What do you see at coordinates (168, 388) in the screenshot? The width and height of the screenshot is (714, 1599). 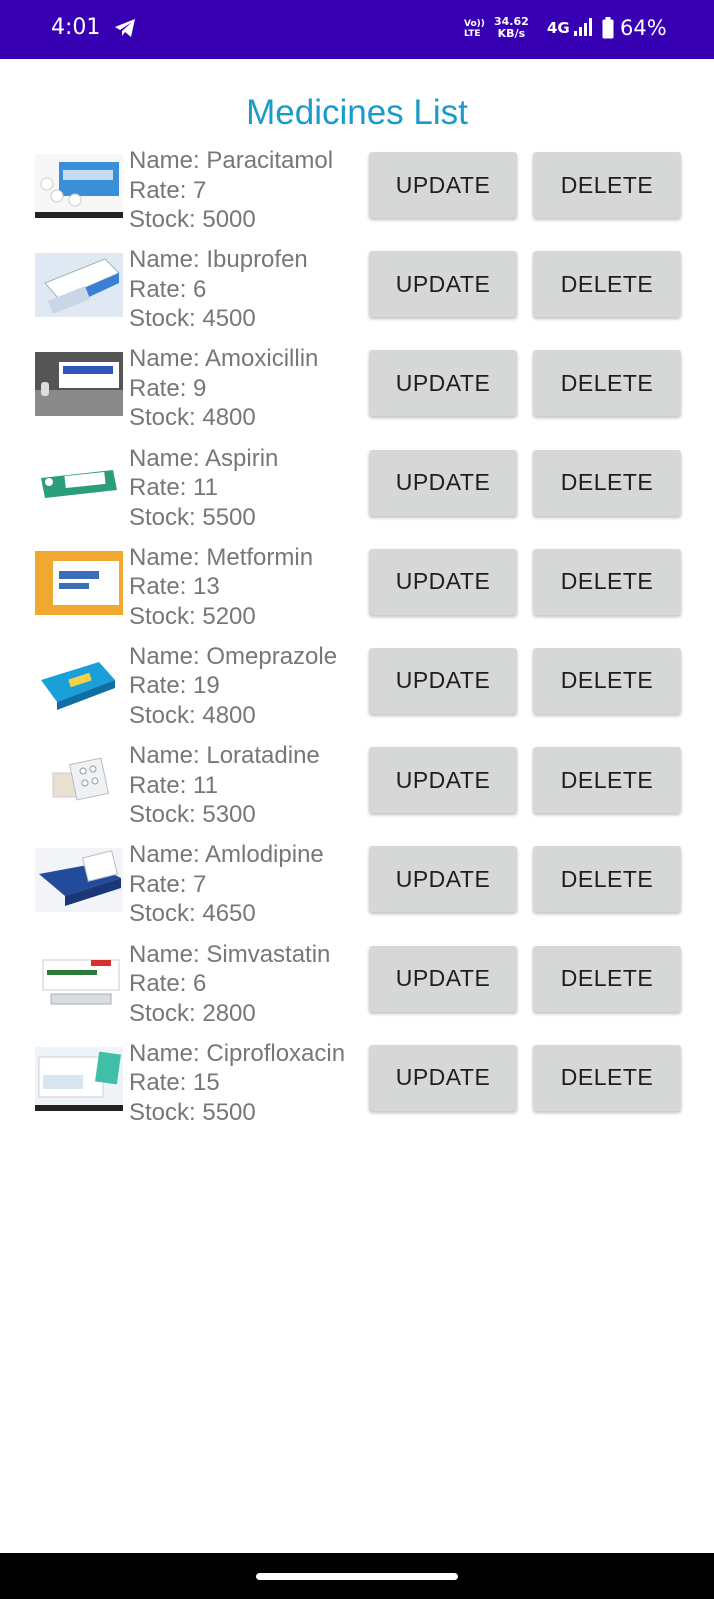 I see `medicine-rate: Rate: 9` at bounding box center [168, 388].